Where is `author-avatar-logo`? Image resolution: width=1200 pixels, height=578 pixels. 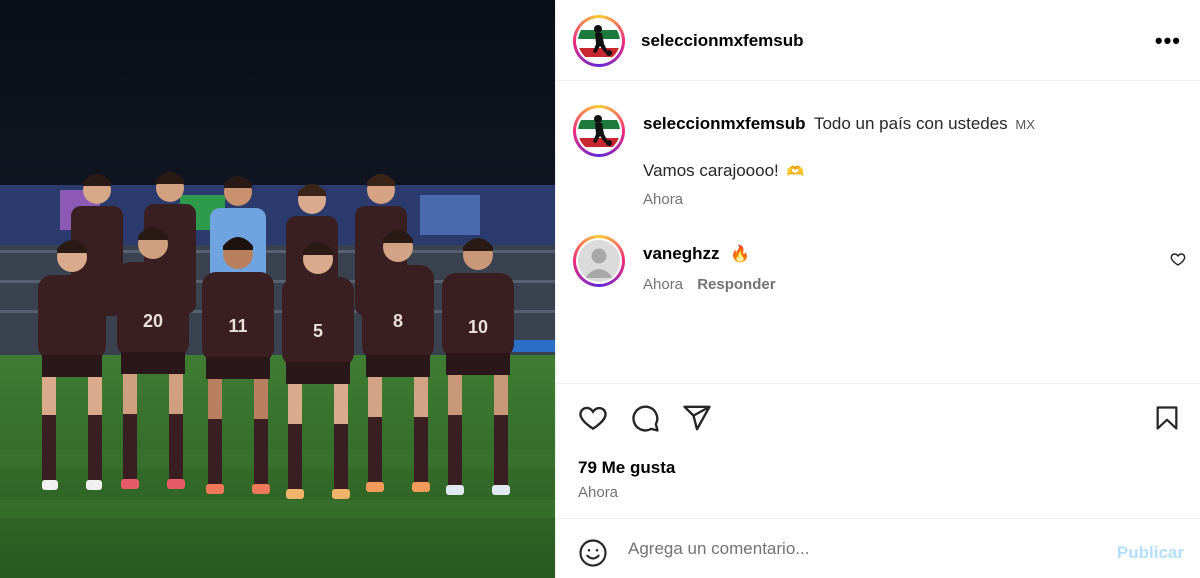
author-avatar-logo is located at coordinates (599, 41).